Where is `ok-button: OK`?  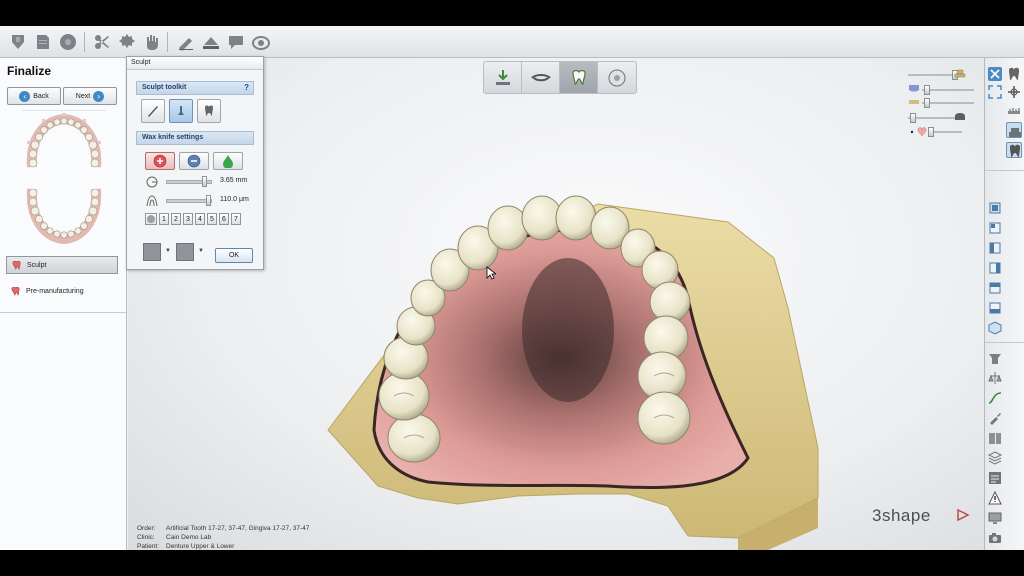 ok-button: OK is located at coordinates (234, 255).